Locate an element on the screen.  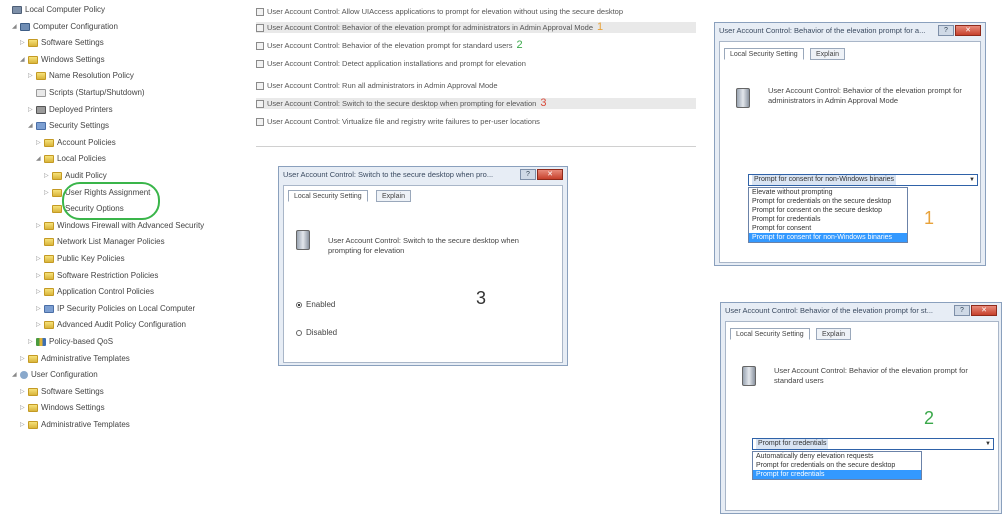
tree-node: ▷ IP Security Policies on Local Computer is located at coordinates (115, 309).